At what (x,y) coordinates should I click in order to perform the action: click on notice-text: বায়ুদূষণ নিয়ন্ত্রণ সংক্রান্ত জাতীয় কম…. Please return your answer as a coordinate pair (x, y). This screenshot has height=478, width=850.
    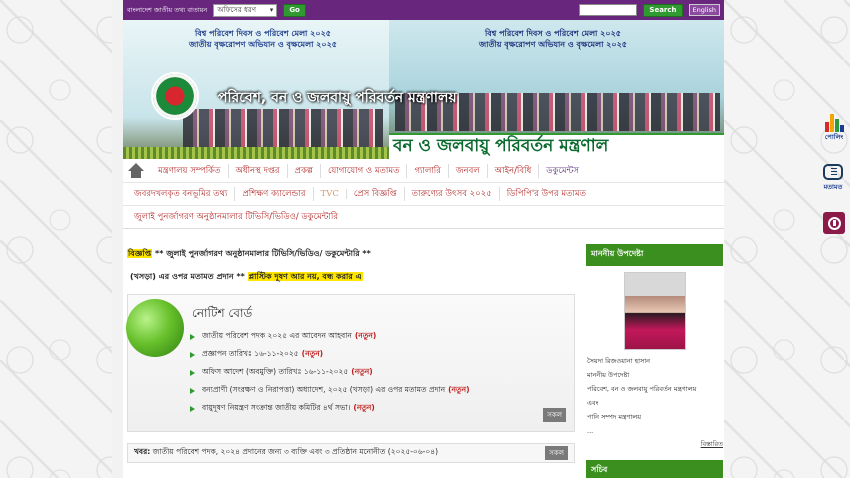
    Looking at the image, I should click on (276, 407).